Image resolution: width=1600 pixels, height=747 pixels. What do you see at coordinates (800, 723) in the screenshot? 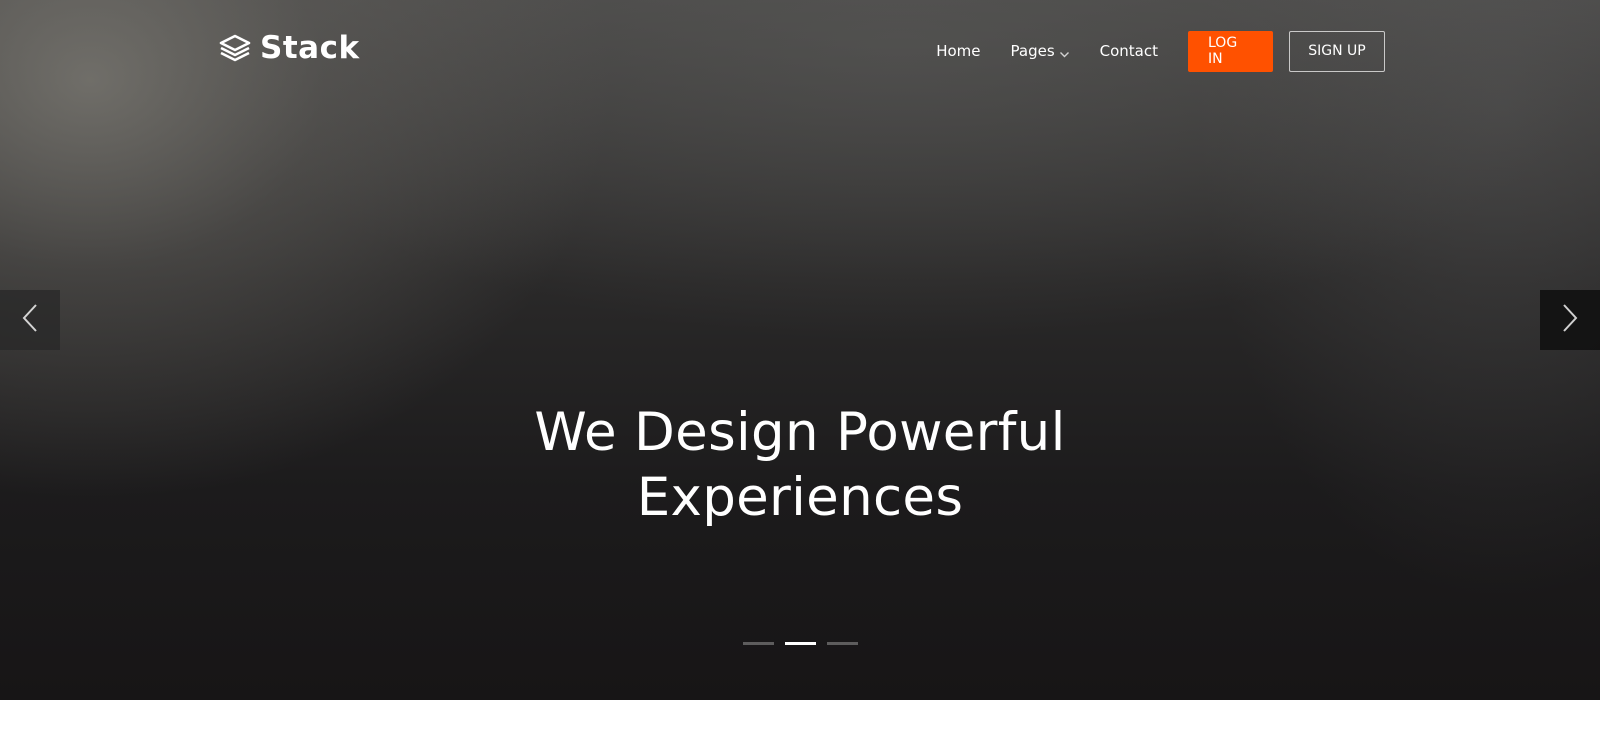
I see `page-content-start` at bounding box center [800, 723].